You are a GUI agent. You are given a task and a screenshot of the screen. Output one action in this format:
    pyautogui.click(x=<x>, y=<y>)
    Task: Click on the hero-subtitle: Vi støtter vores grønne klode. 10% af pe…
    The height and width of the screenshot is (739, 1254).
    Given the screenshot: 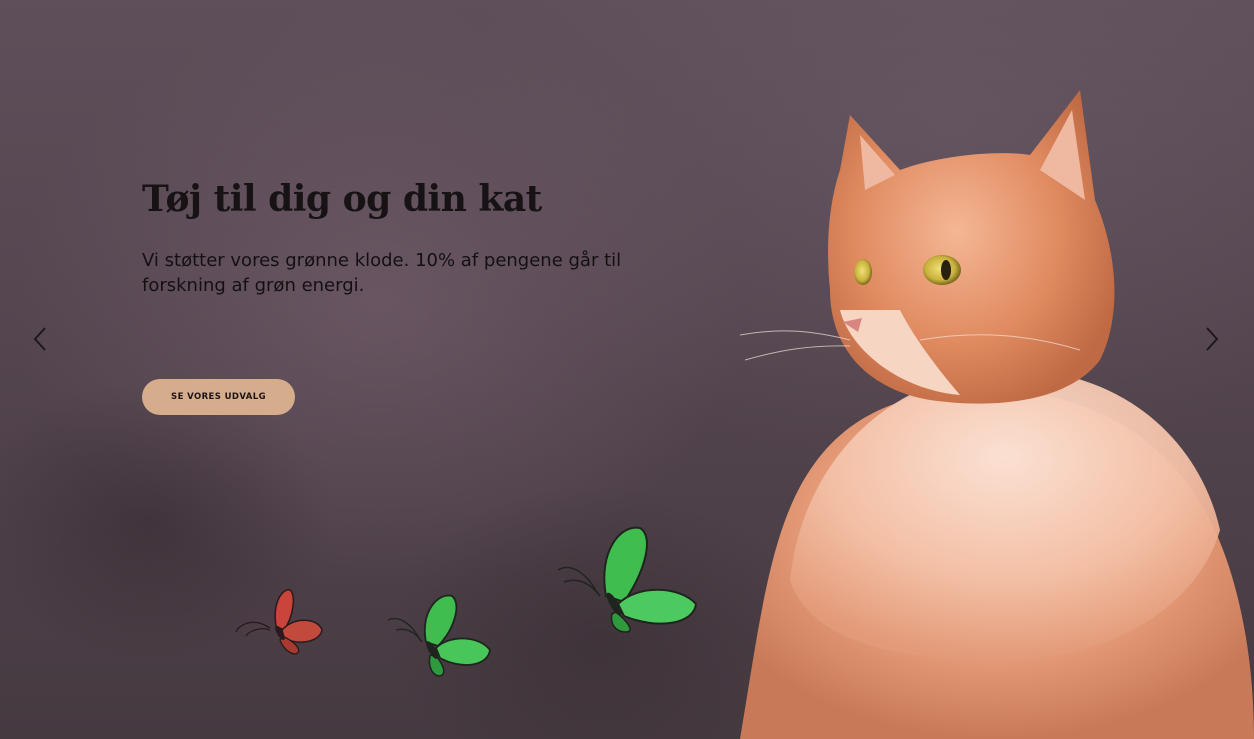 What is the action you would take?
    pyautogui.click(x=382, y=273)
    